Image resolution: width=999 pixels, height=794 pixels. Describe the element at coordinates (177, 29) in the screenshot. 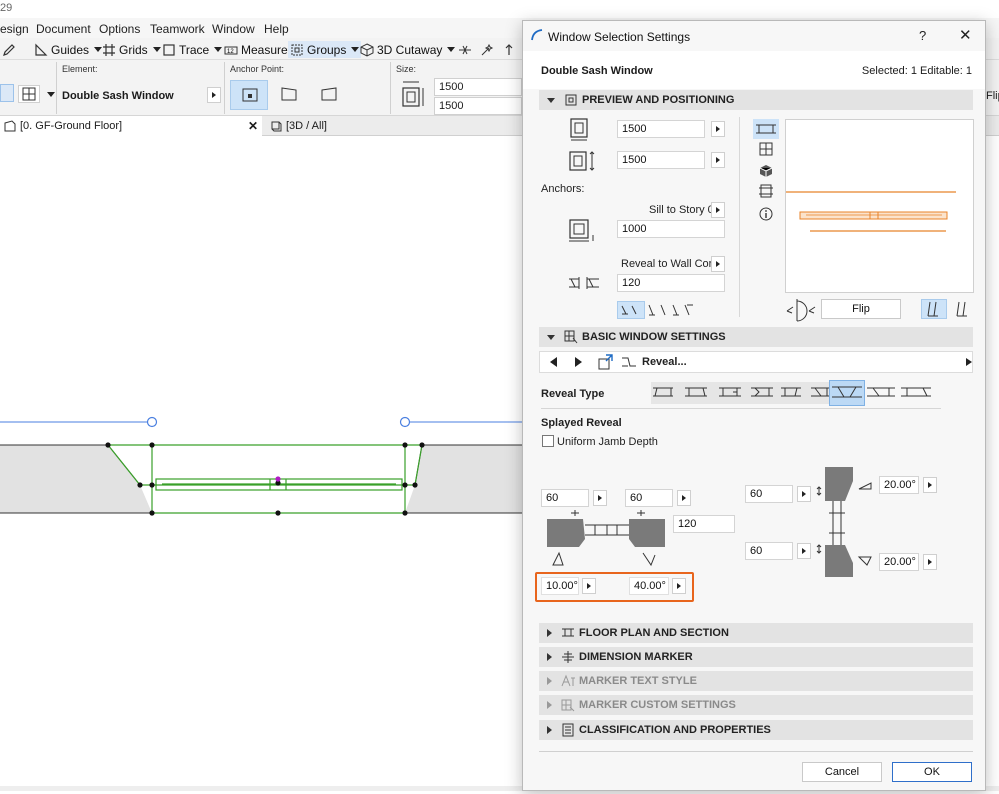

I see `menu-teamwork: Teamwork` at that location.